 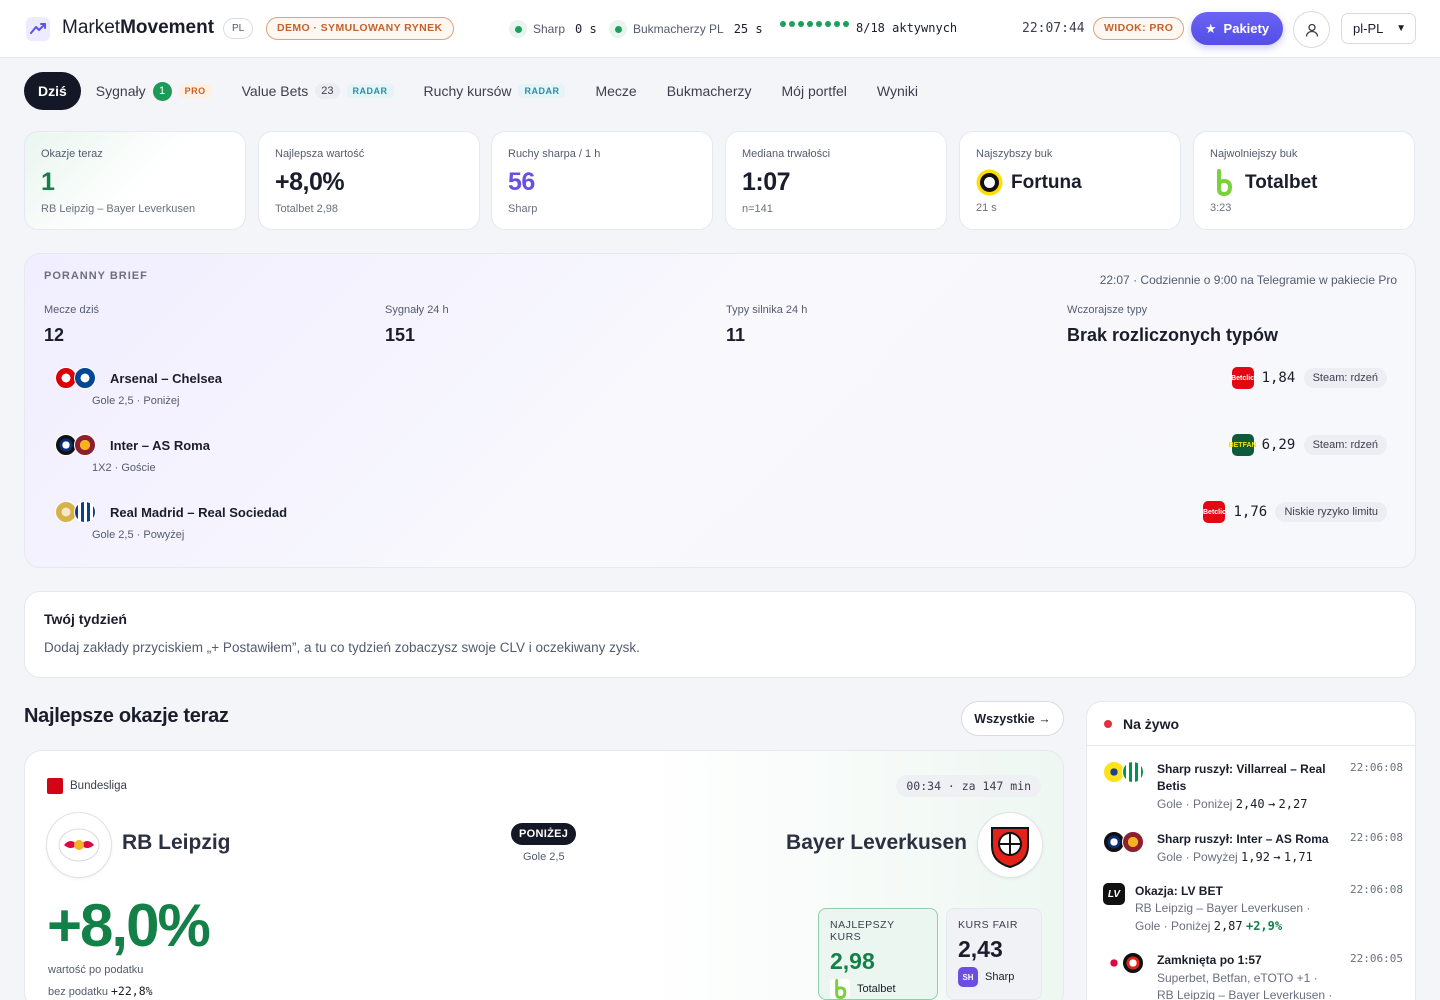 What do you see at coordinates (38, 29) in the screenshot?
I see `logo-chart-icon` at bounding box center [38, 29].